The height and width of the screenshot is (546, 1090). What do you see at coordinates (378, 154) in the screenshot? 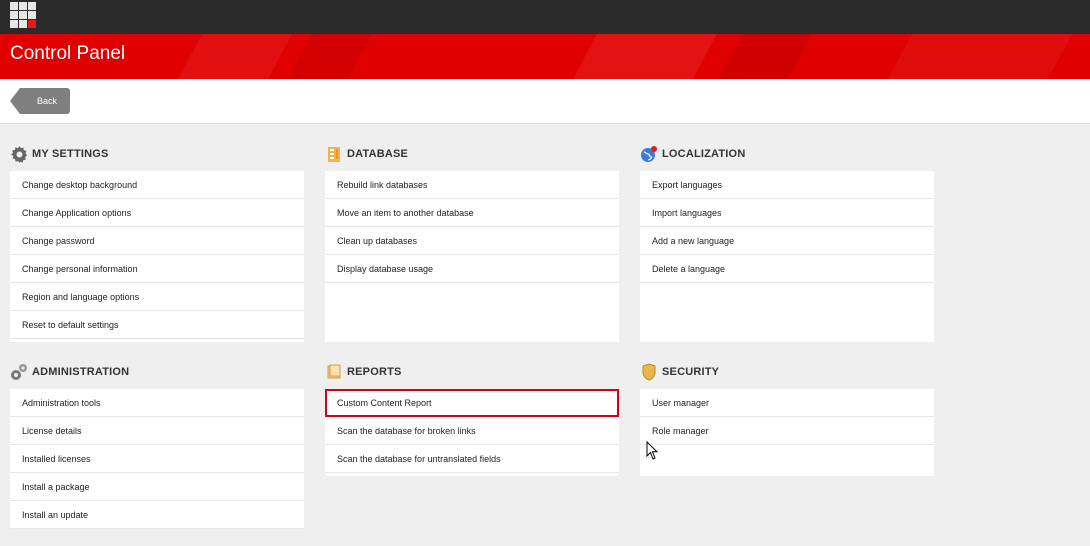
I see `section-title: DATABASE` at bounding box center [378, 154].